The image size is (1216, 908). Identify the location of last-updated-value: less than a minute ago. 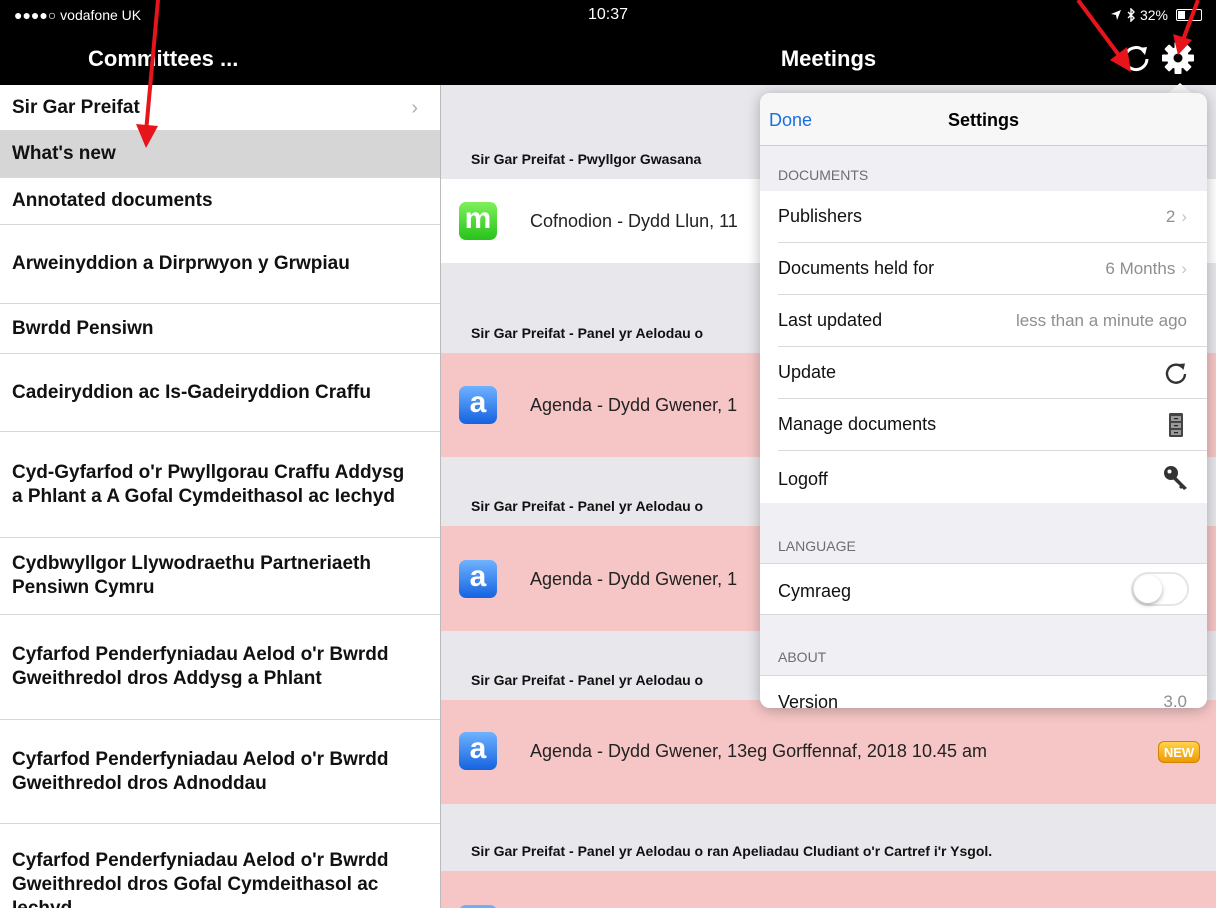
(1101, 320).